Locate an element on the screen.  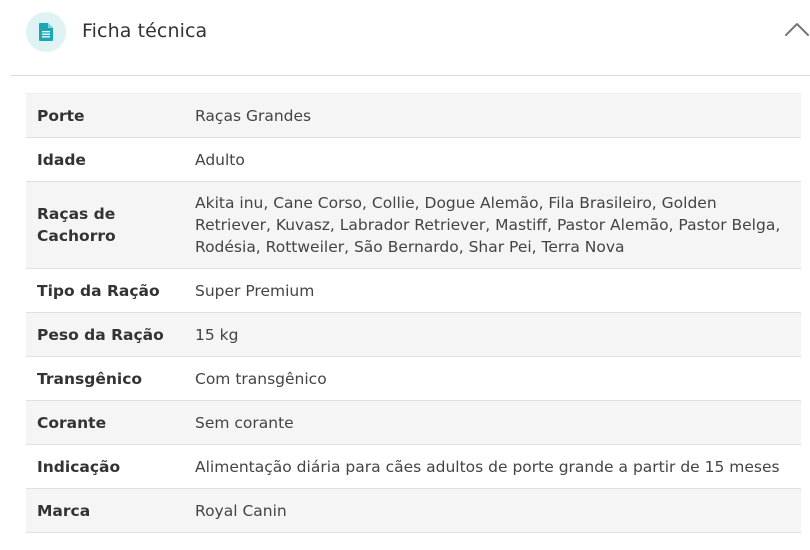
spec-value: 15 kg is located at coordinates (498, 334).